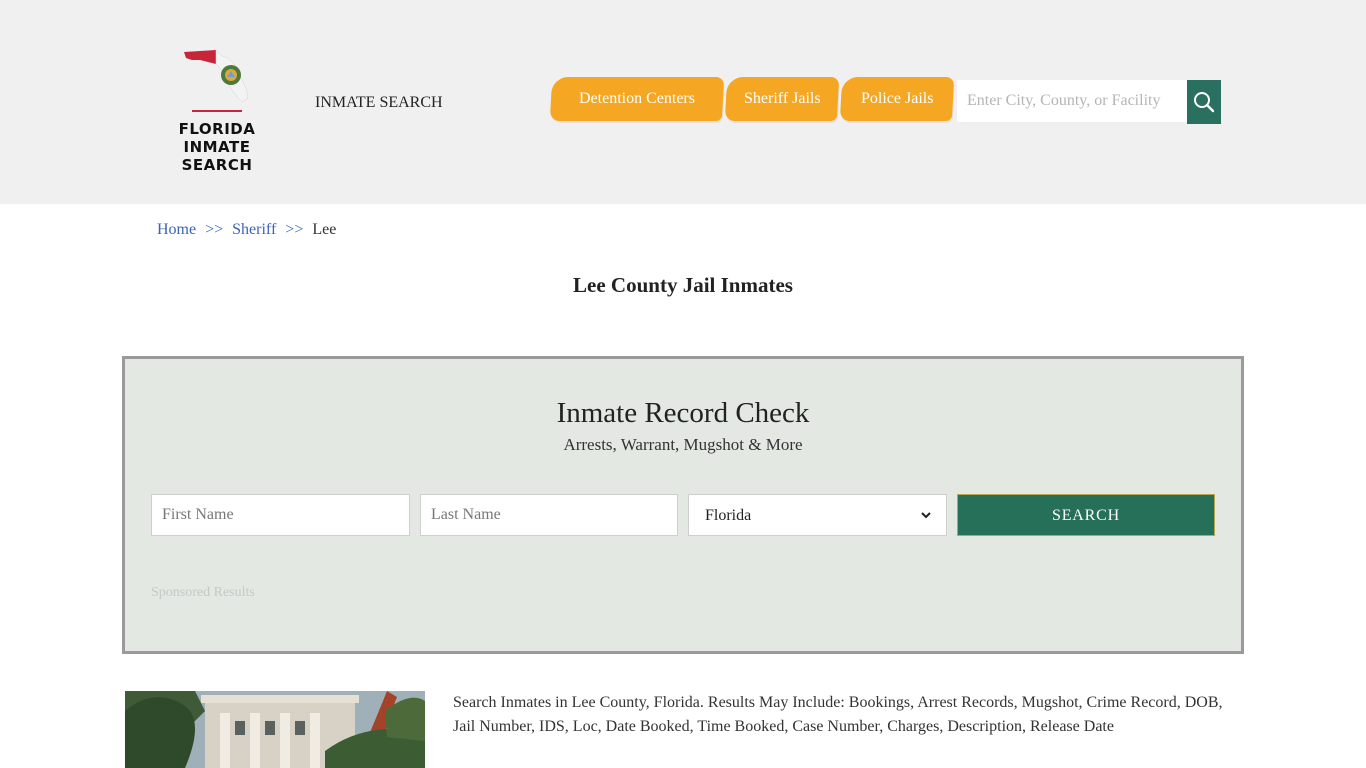 The image size is (1366, 768). I want to click on page-title: Lee County Jail Inmates, so click(683, 285).